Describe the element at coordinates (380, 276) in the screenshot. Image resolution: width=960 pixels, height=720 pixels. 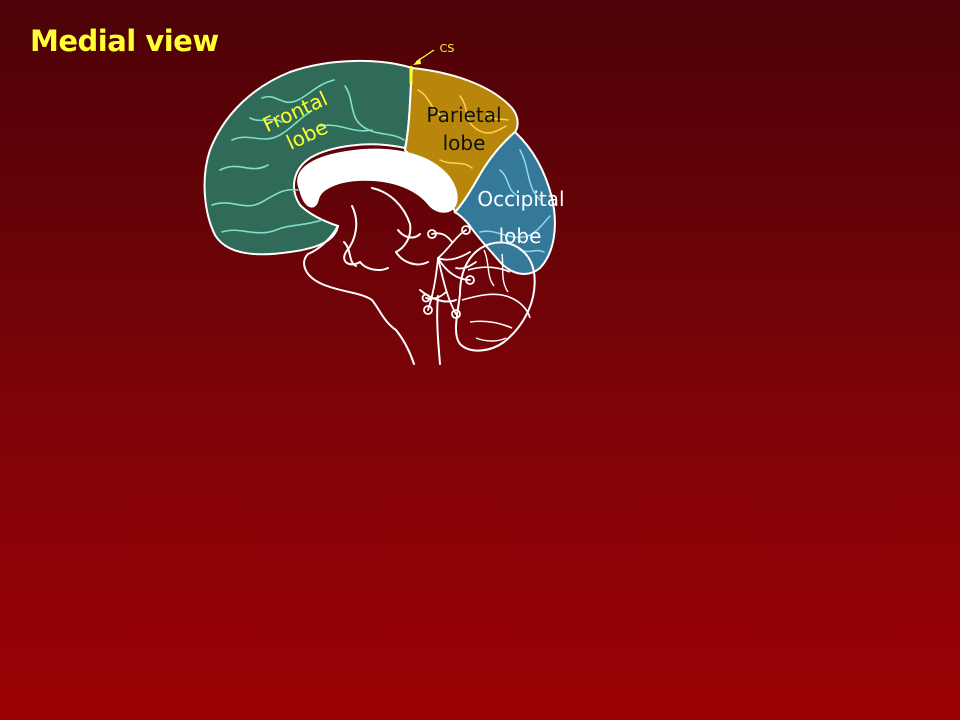
I see `brainstem-outlines` at that location.